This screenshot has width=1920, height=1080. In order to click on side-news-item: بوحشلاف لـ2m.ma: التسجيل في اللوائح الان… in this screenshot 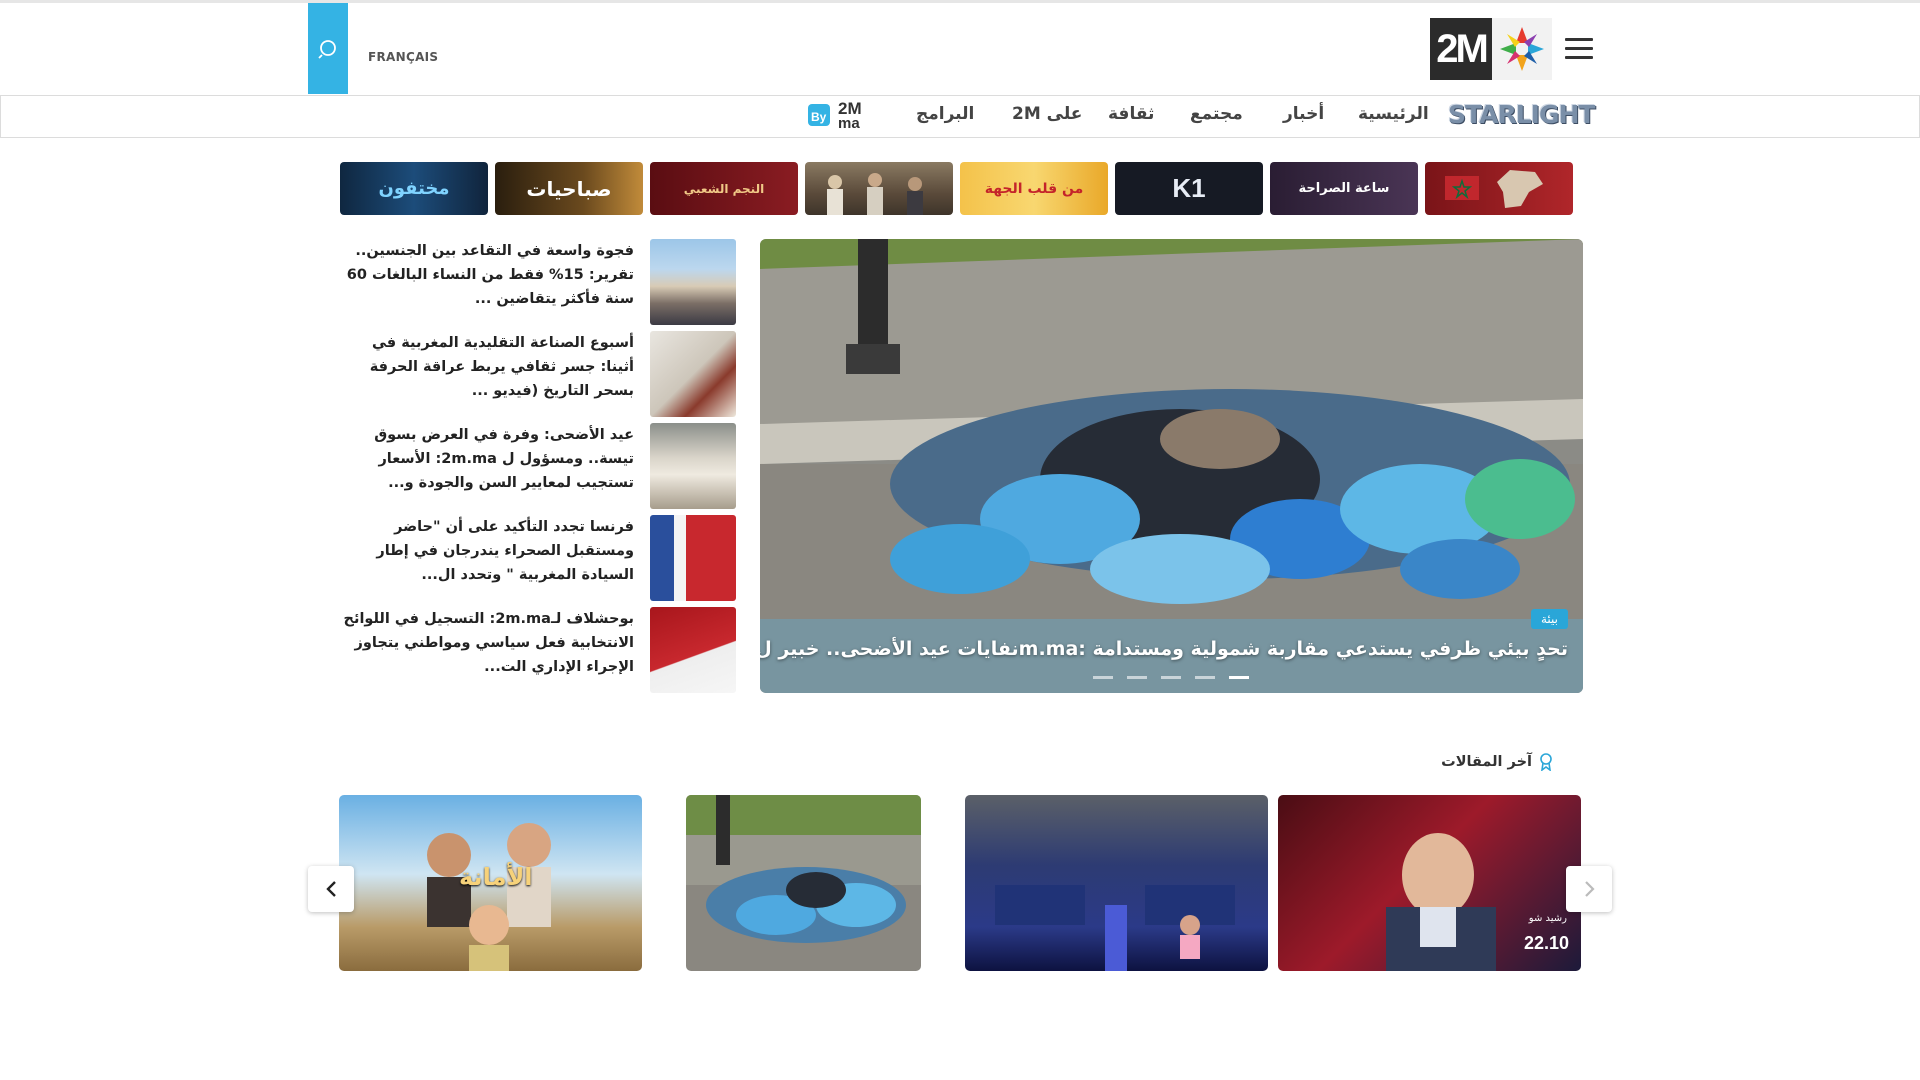, I will do `click(538, 650)`.